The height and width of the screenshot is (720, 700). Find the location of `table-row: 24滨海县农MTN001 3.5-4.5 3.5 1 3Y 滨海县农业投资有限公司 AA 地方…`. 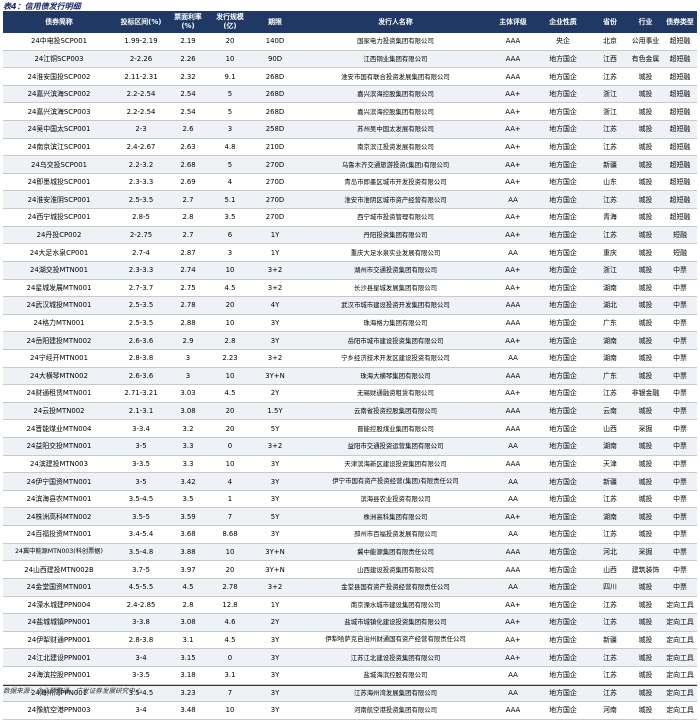

table-row: 24滨海县农MTN001 3.5-4.5 3.5 1 3Y 滨海县农业投资有限公司 AA 地方… is located at coordinates (350, 499).